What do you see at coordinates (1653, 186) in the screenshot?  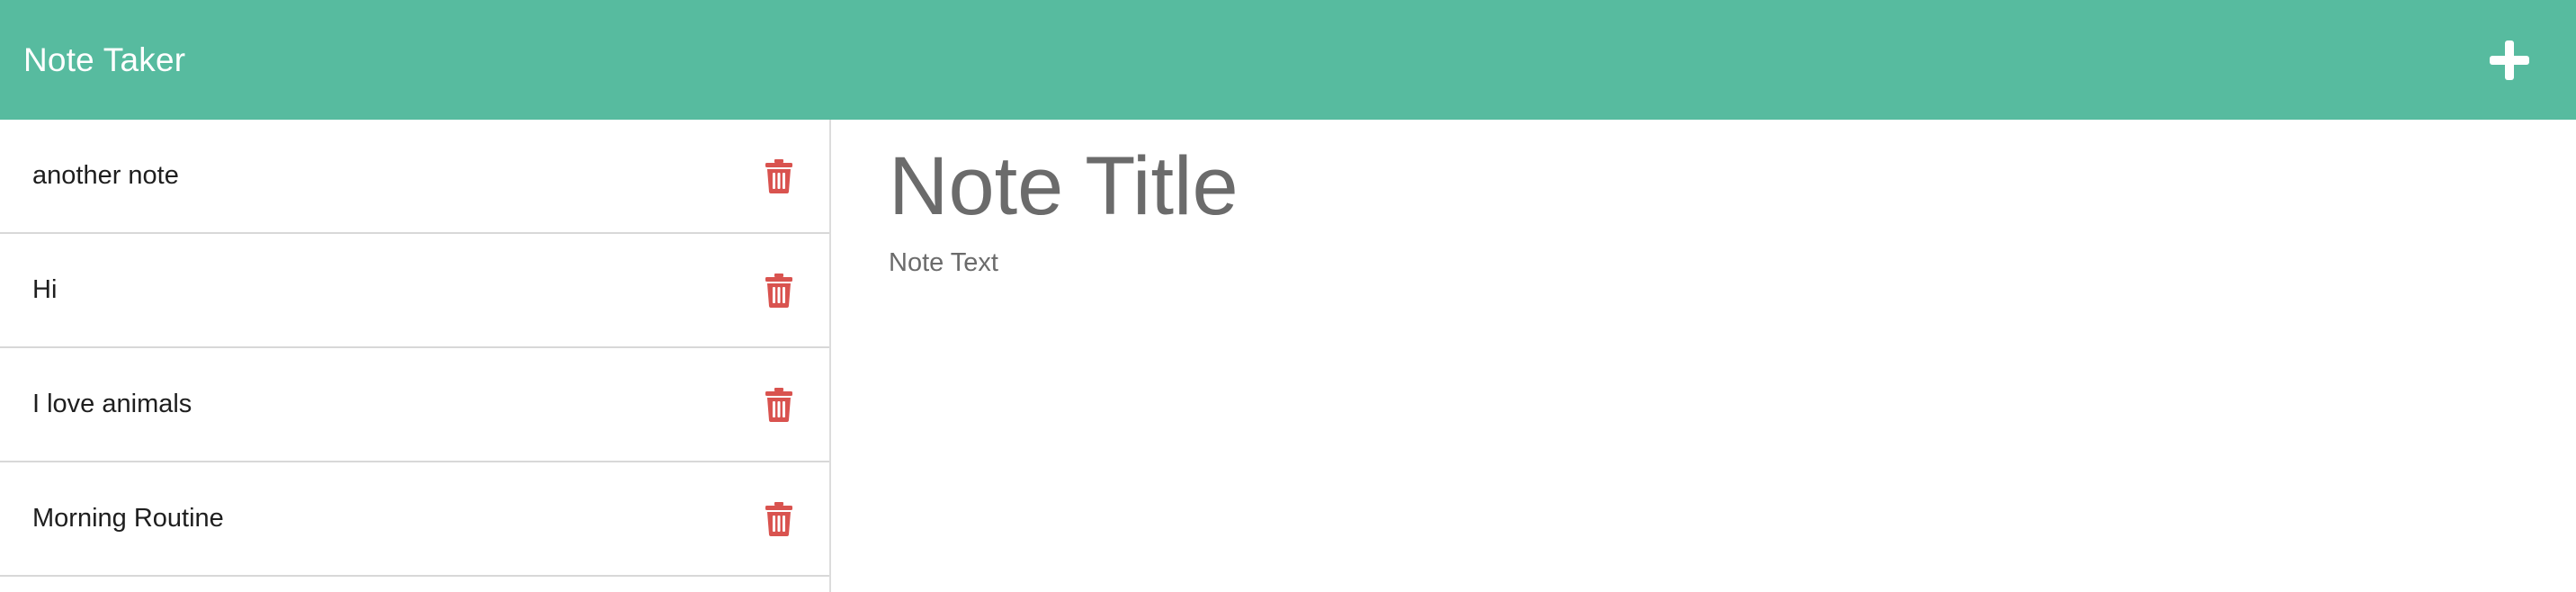 I see `note-title-input` at bounding box center [1653, 186].